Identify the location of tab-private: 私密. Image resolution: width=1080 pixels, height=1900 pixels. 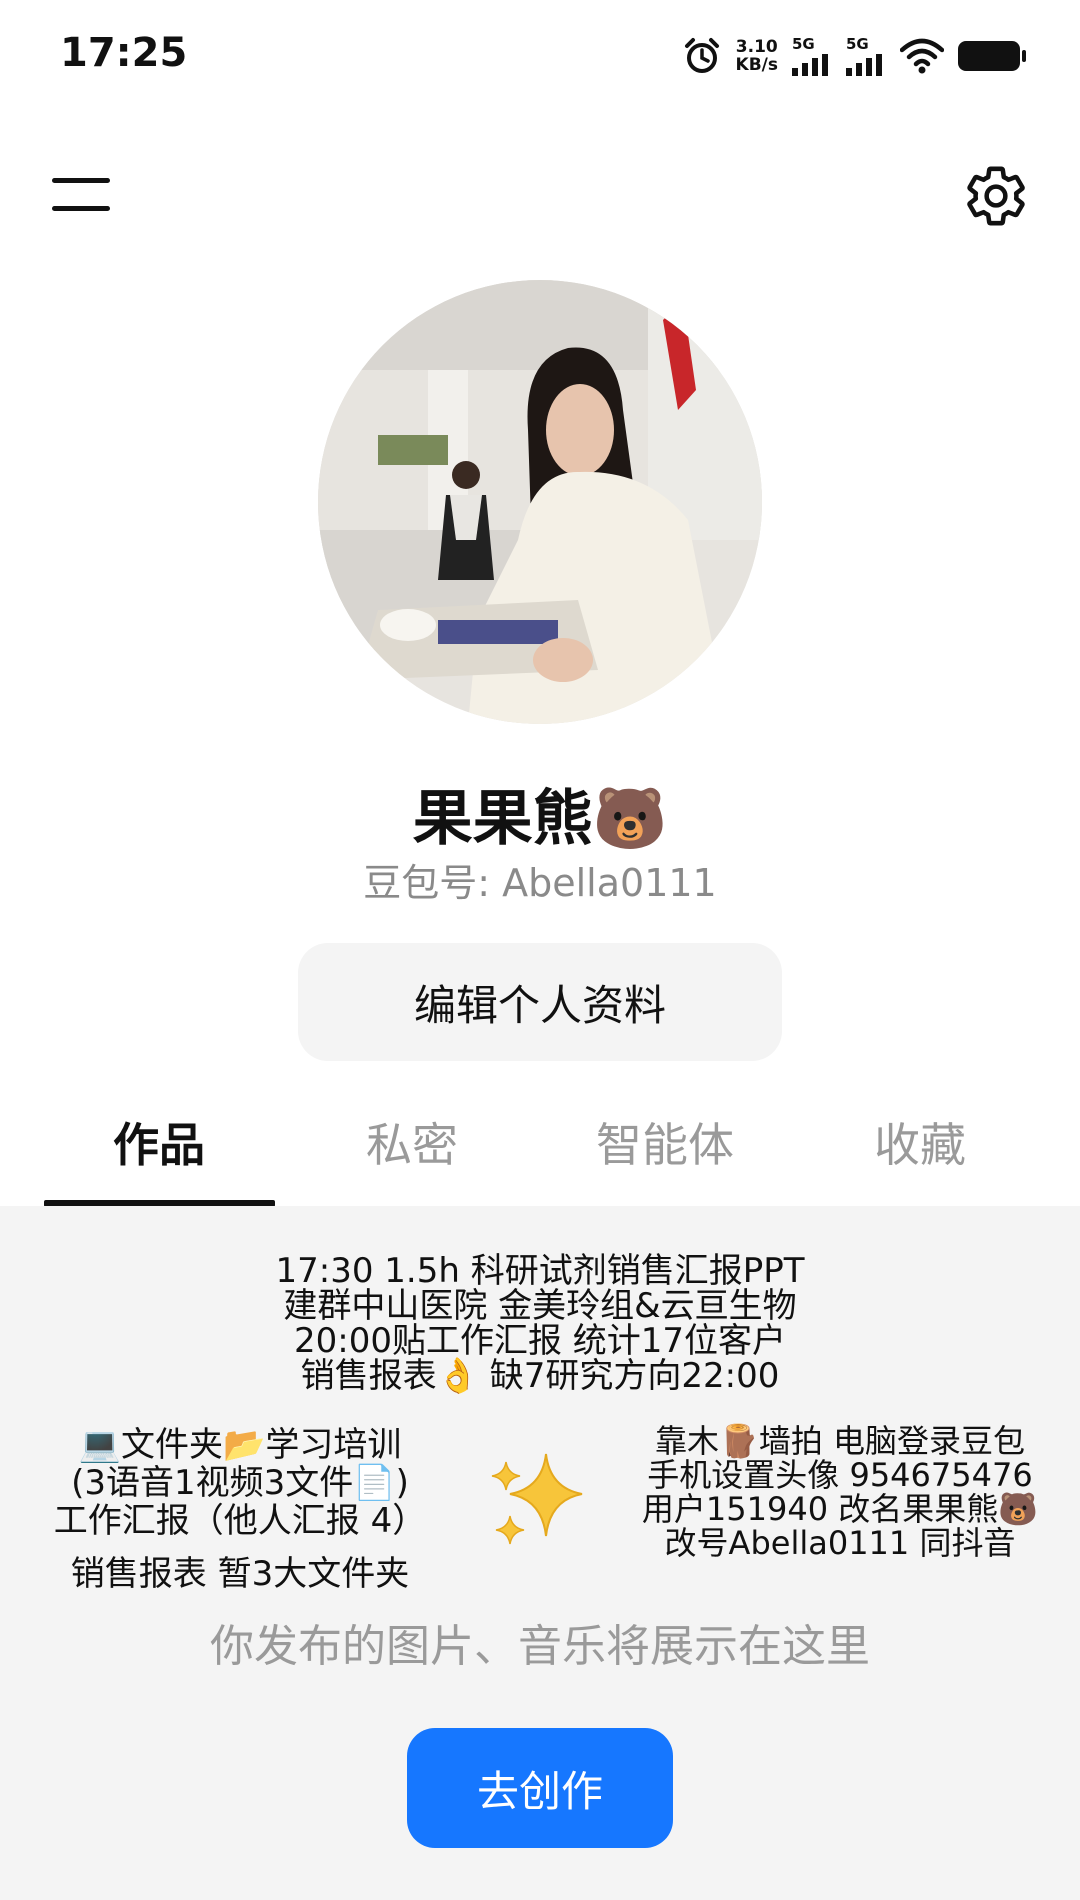
(412, 1145).